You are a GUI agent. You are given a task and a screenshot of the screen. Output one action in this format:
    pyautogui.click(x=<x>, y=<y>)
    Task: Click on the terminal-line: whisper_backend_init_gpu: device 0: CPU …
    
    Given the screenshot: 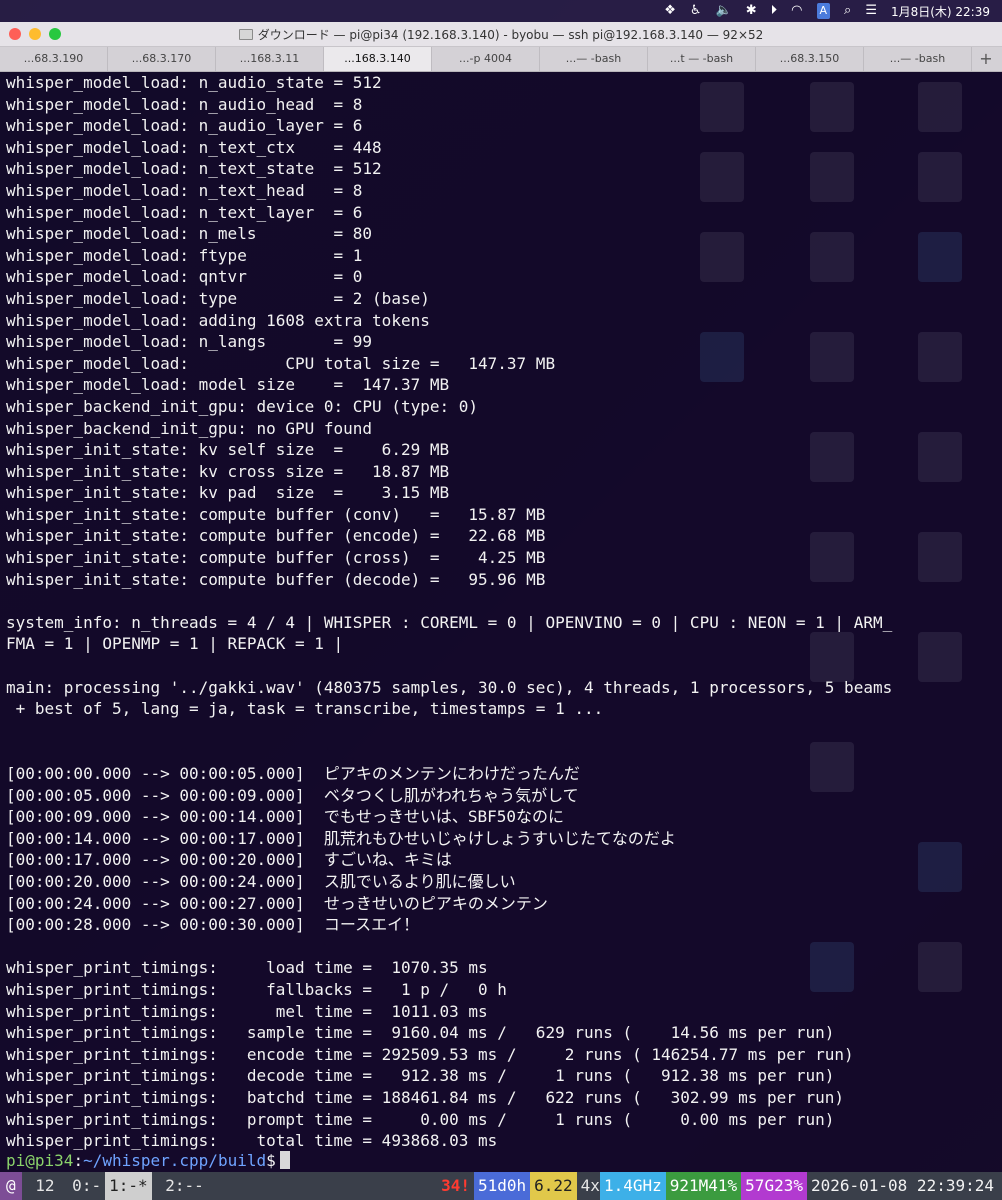 What is the action you would take?
    pyautogui.click(x=242, y=406)
    